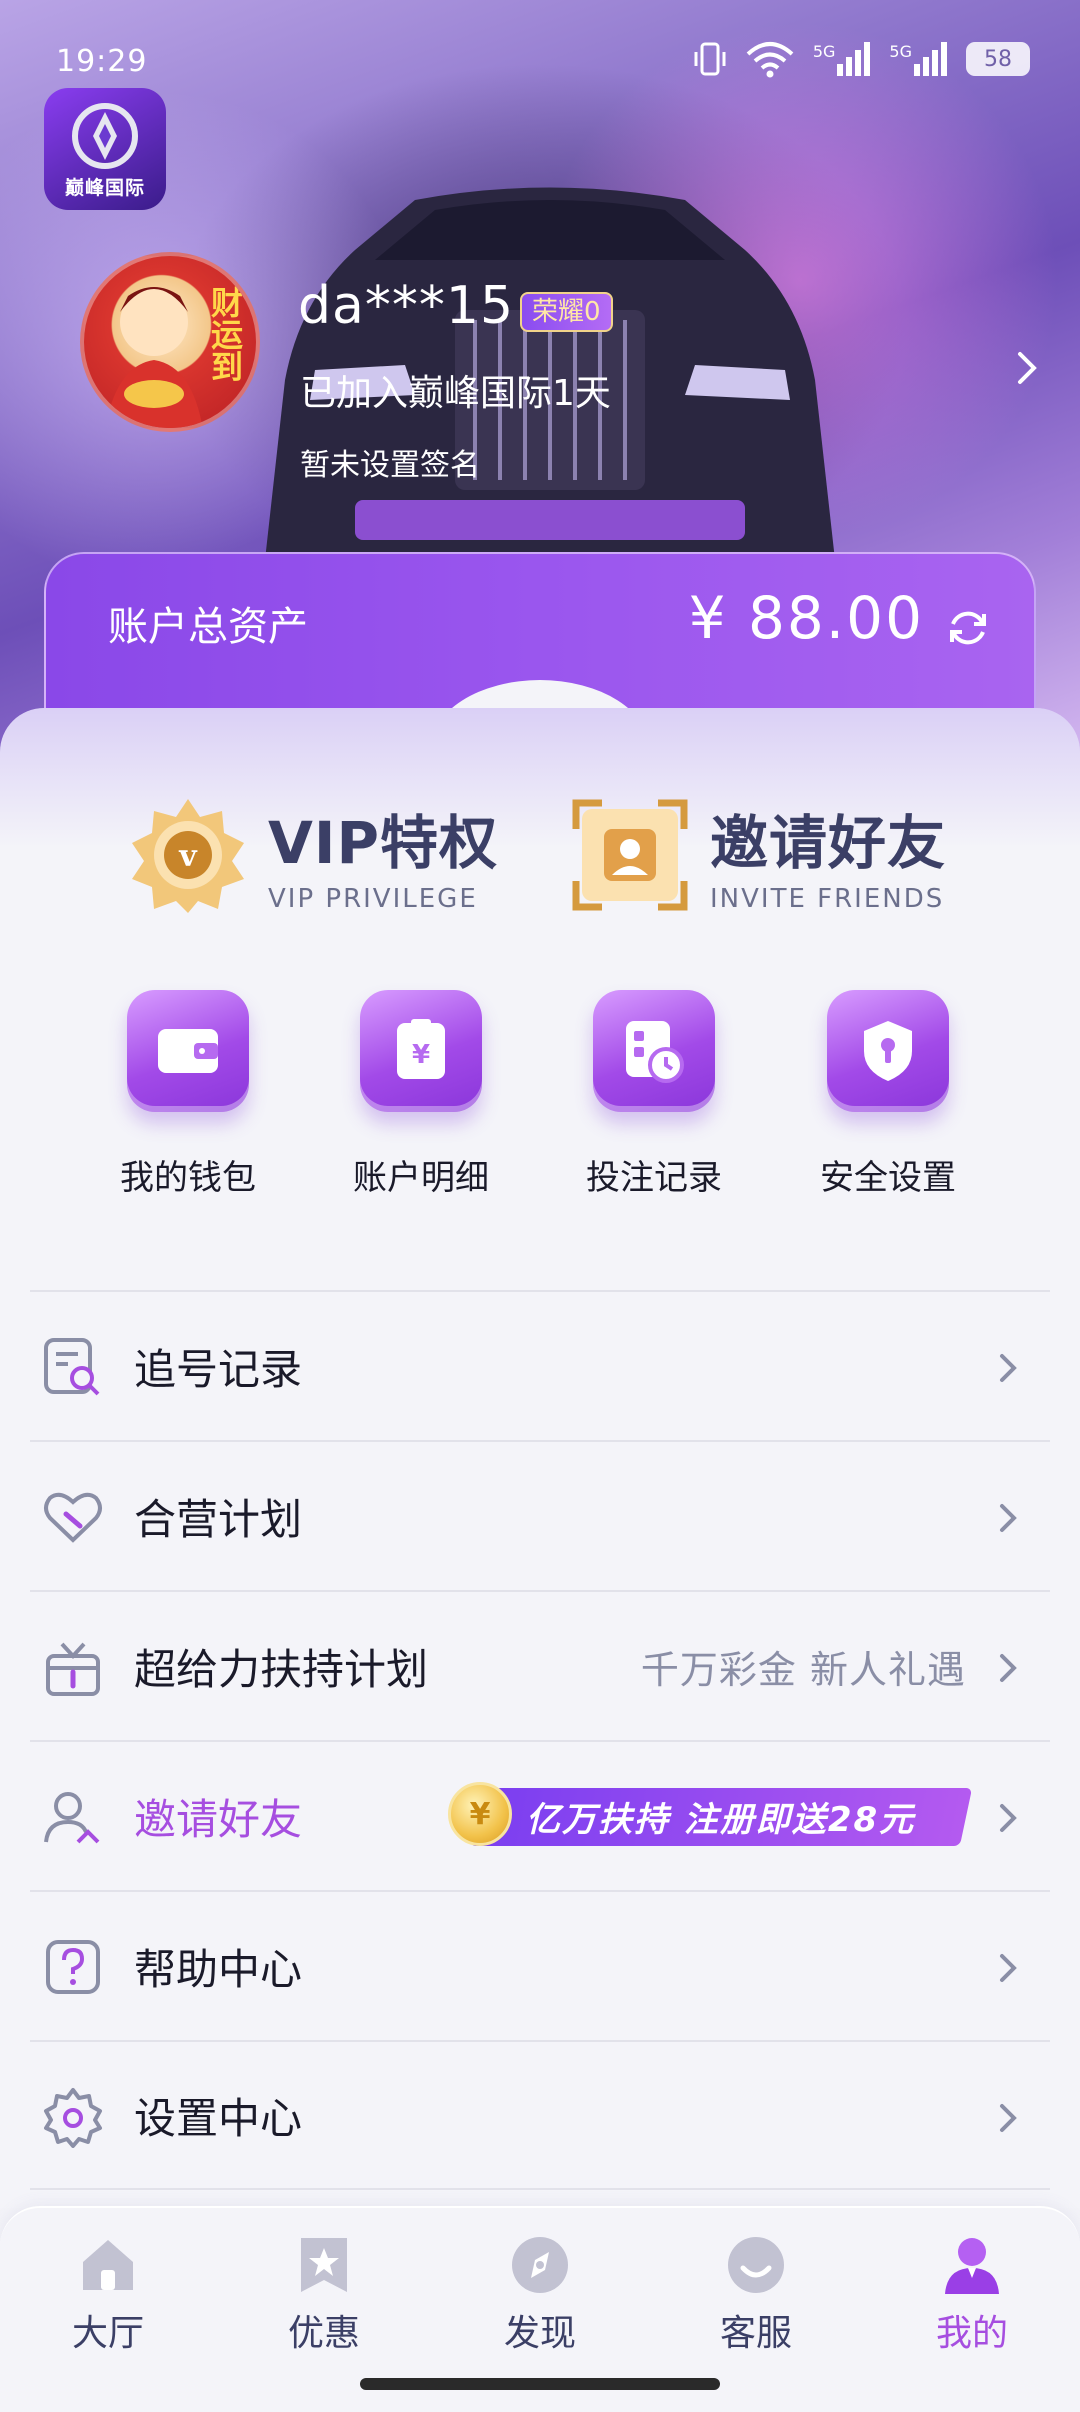  I want to click on app-logo: 巅峰国际, so click(105, 149).